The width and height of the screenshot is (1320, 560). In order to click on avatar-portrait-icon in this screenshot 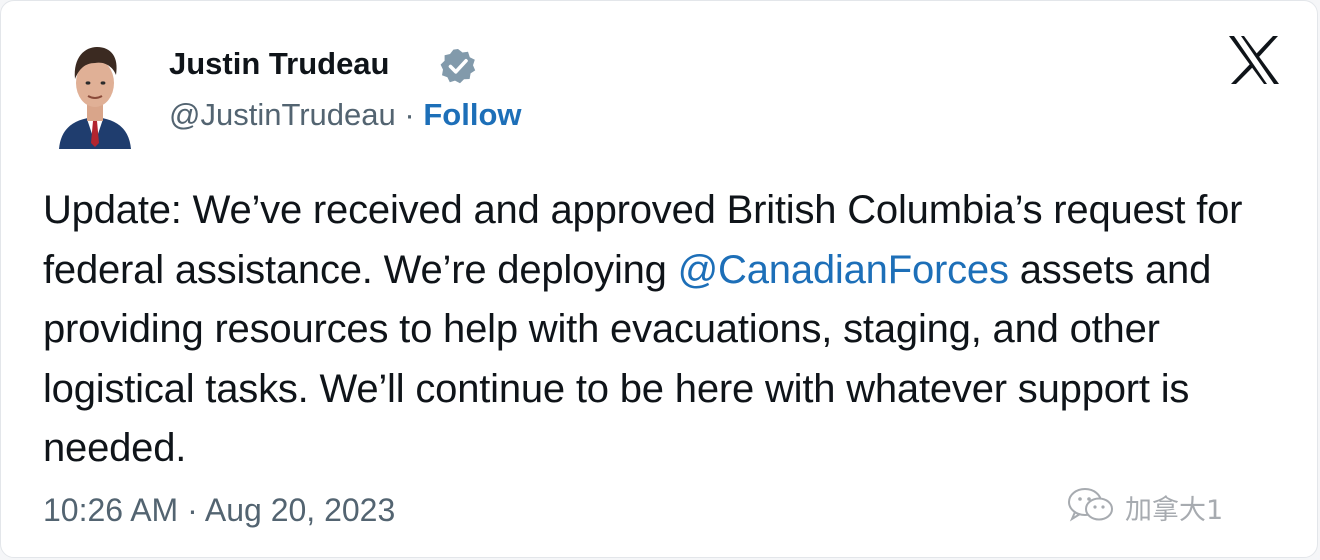, I will do `click(95, 98)`.